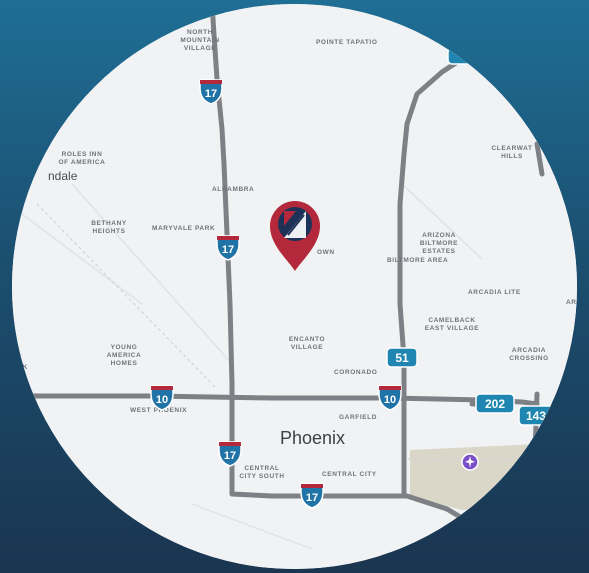 Image resolution: width=589 pixels, height=573 pixels. What do you see at coordinates (439, 243) in the screenshot?
I see `label-arizona-biltmore: ARIZONA BILTMORE ESTATES` at bounding box center [439, 243].